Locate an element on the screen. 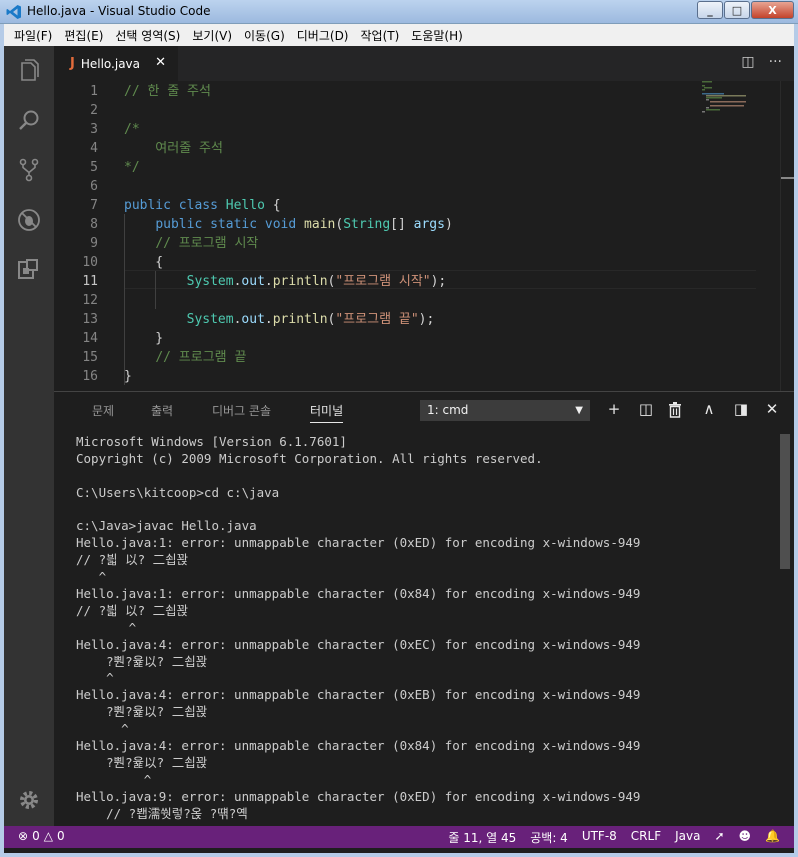  maximize-panel-icon: ∧ is located at coordinates (709, 409).